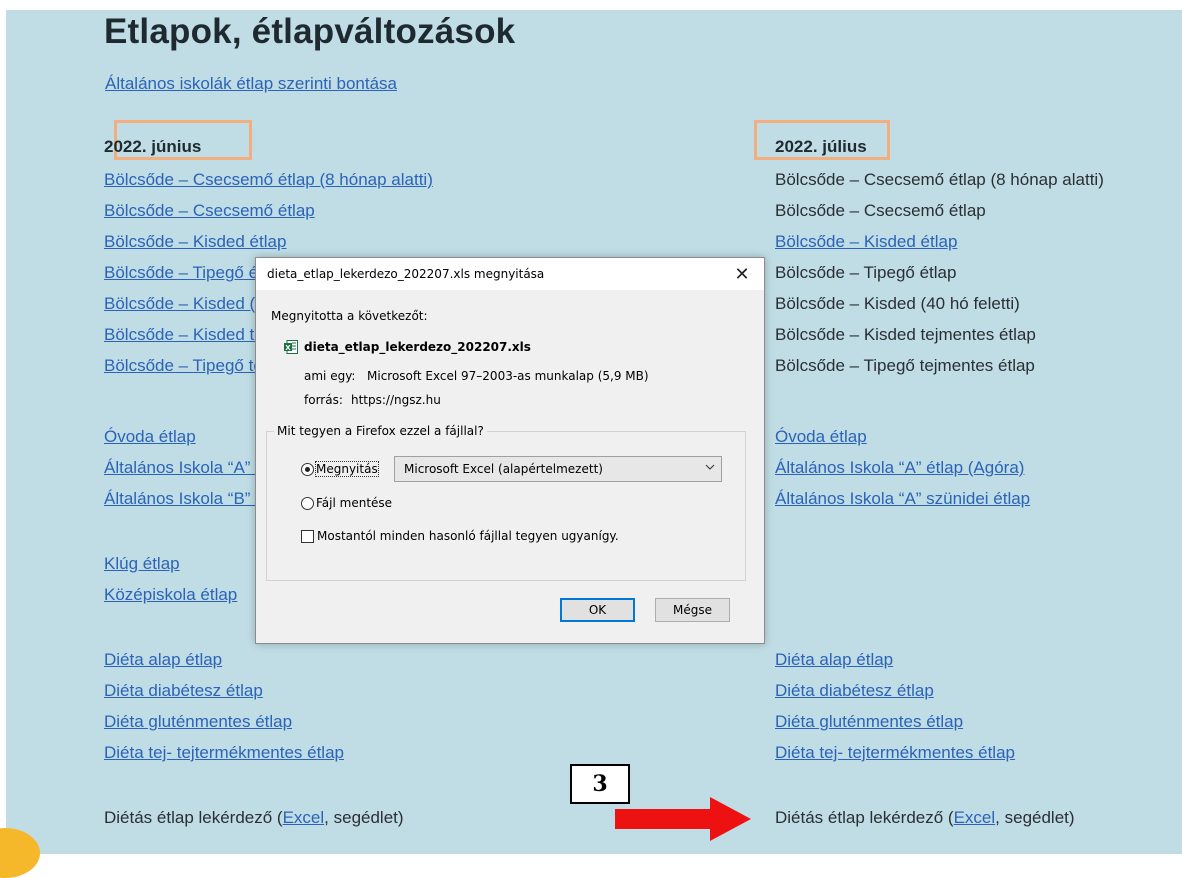 The width and height of the screenshot is (1182, 878). What do you see at coordinates (364, 817) in the screenshot?
I see `june-query-suffix: , segédlet)` at bounding box center [364, 817].